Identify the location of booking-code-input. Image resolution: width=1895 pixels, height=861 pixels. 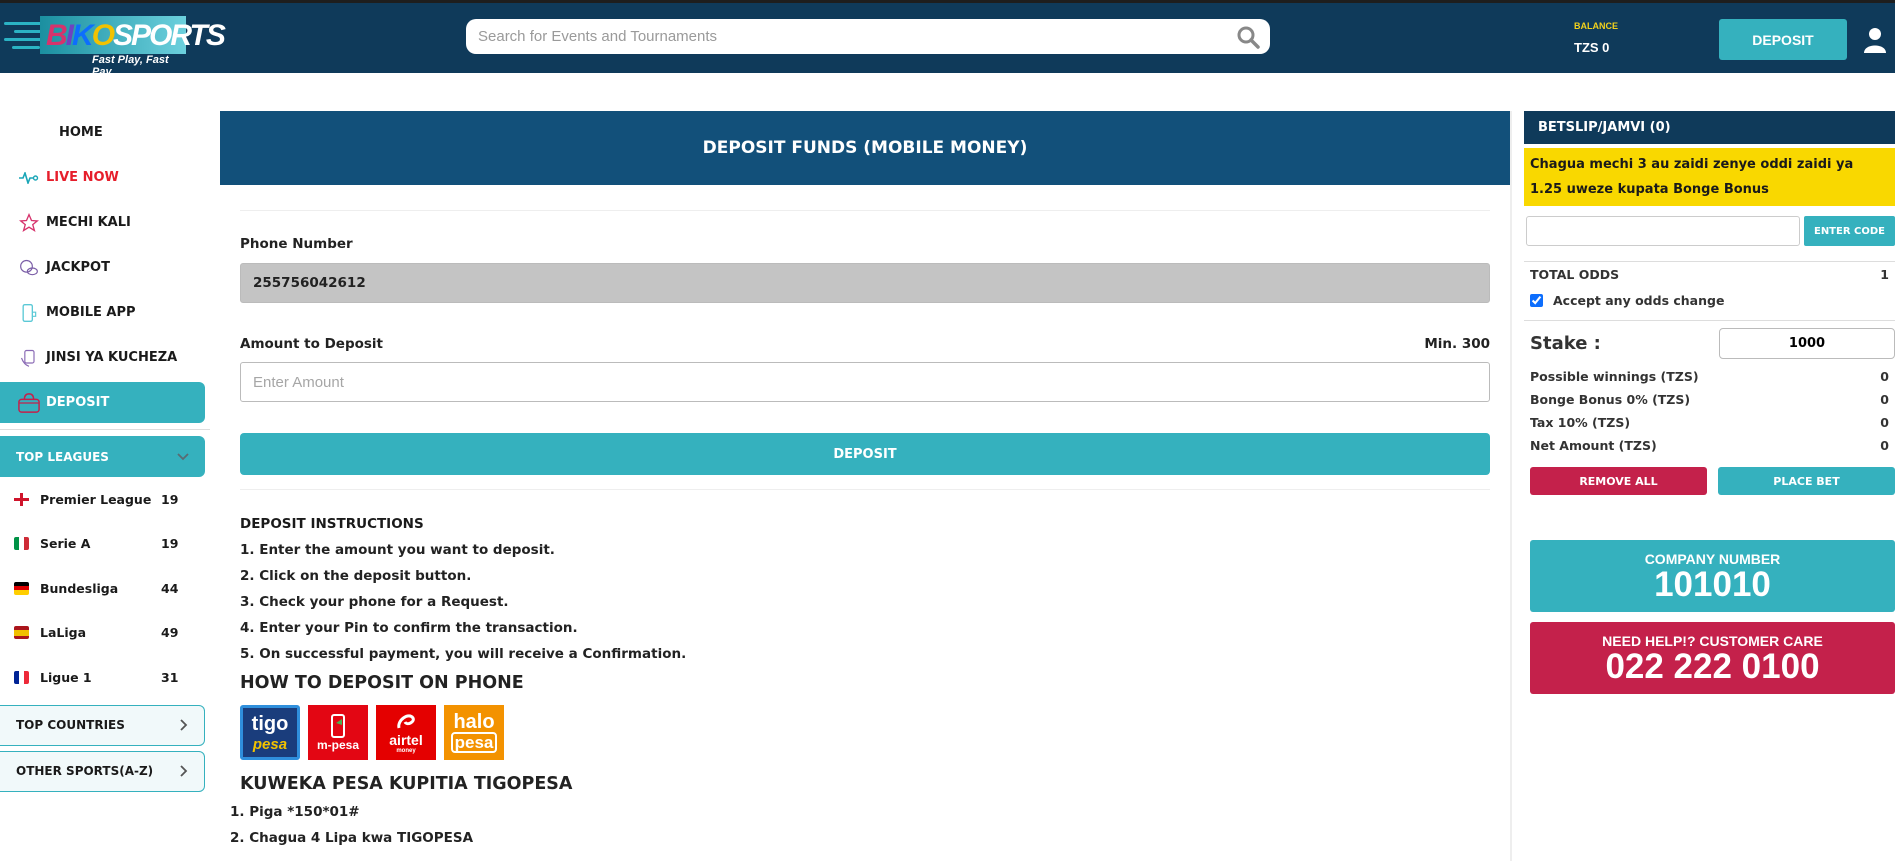
(1663, 231).